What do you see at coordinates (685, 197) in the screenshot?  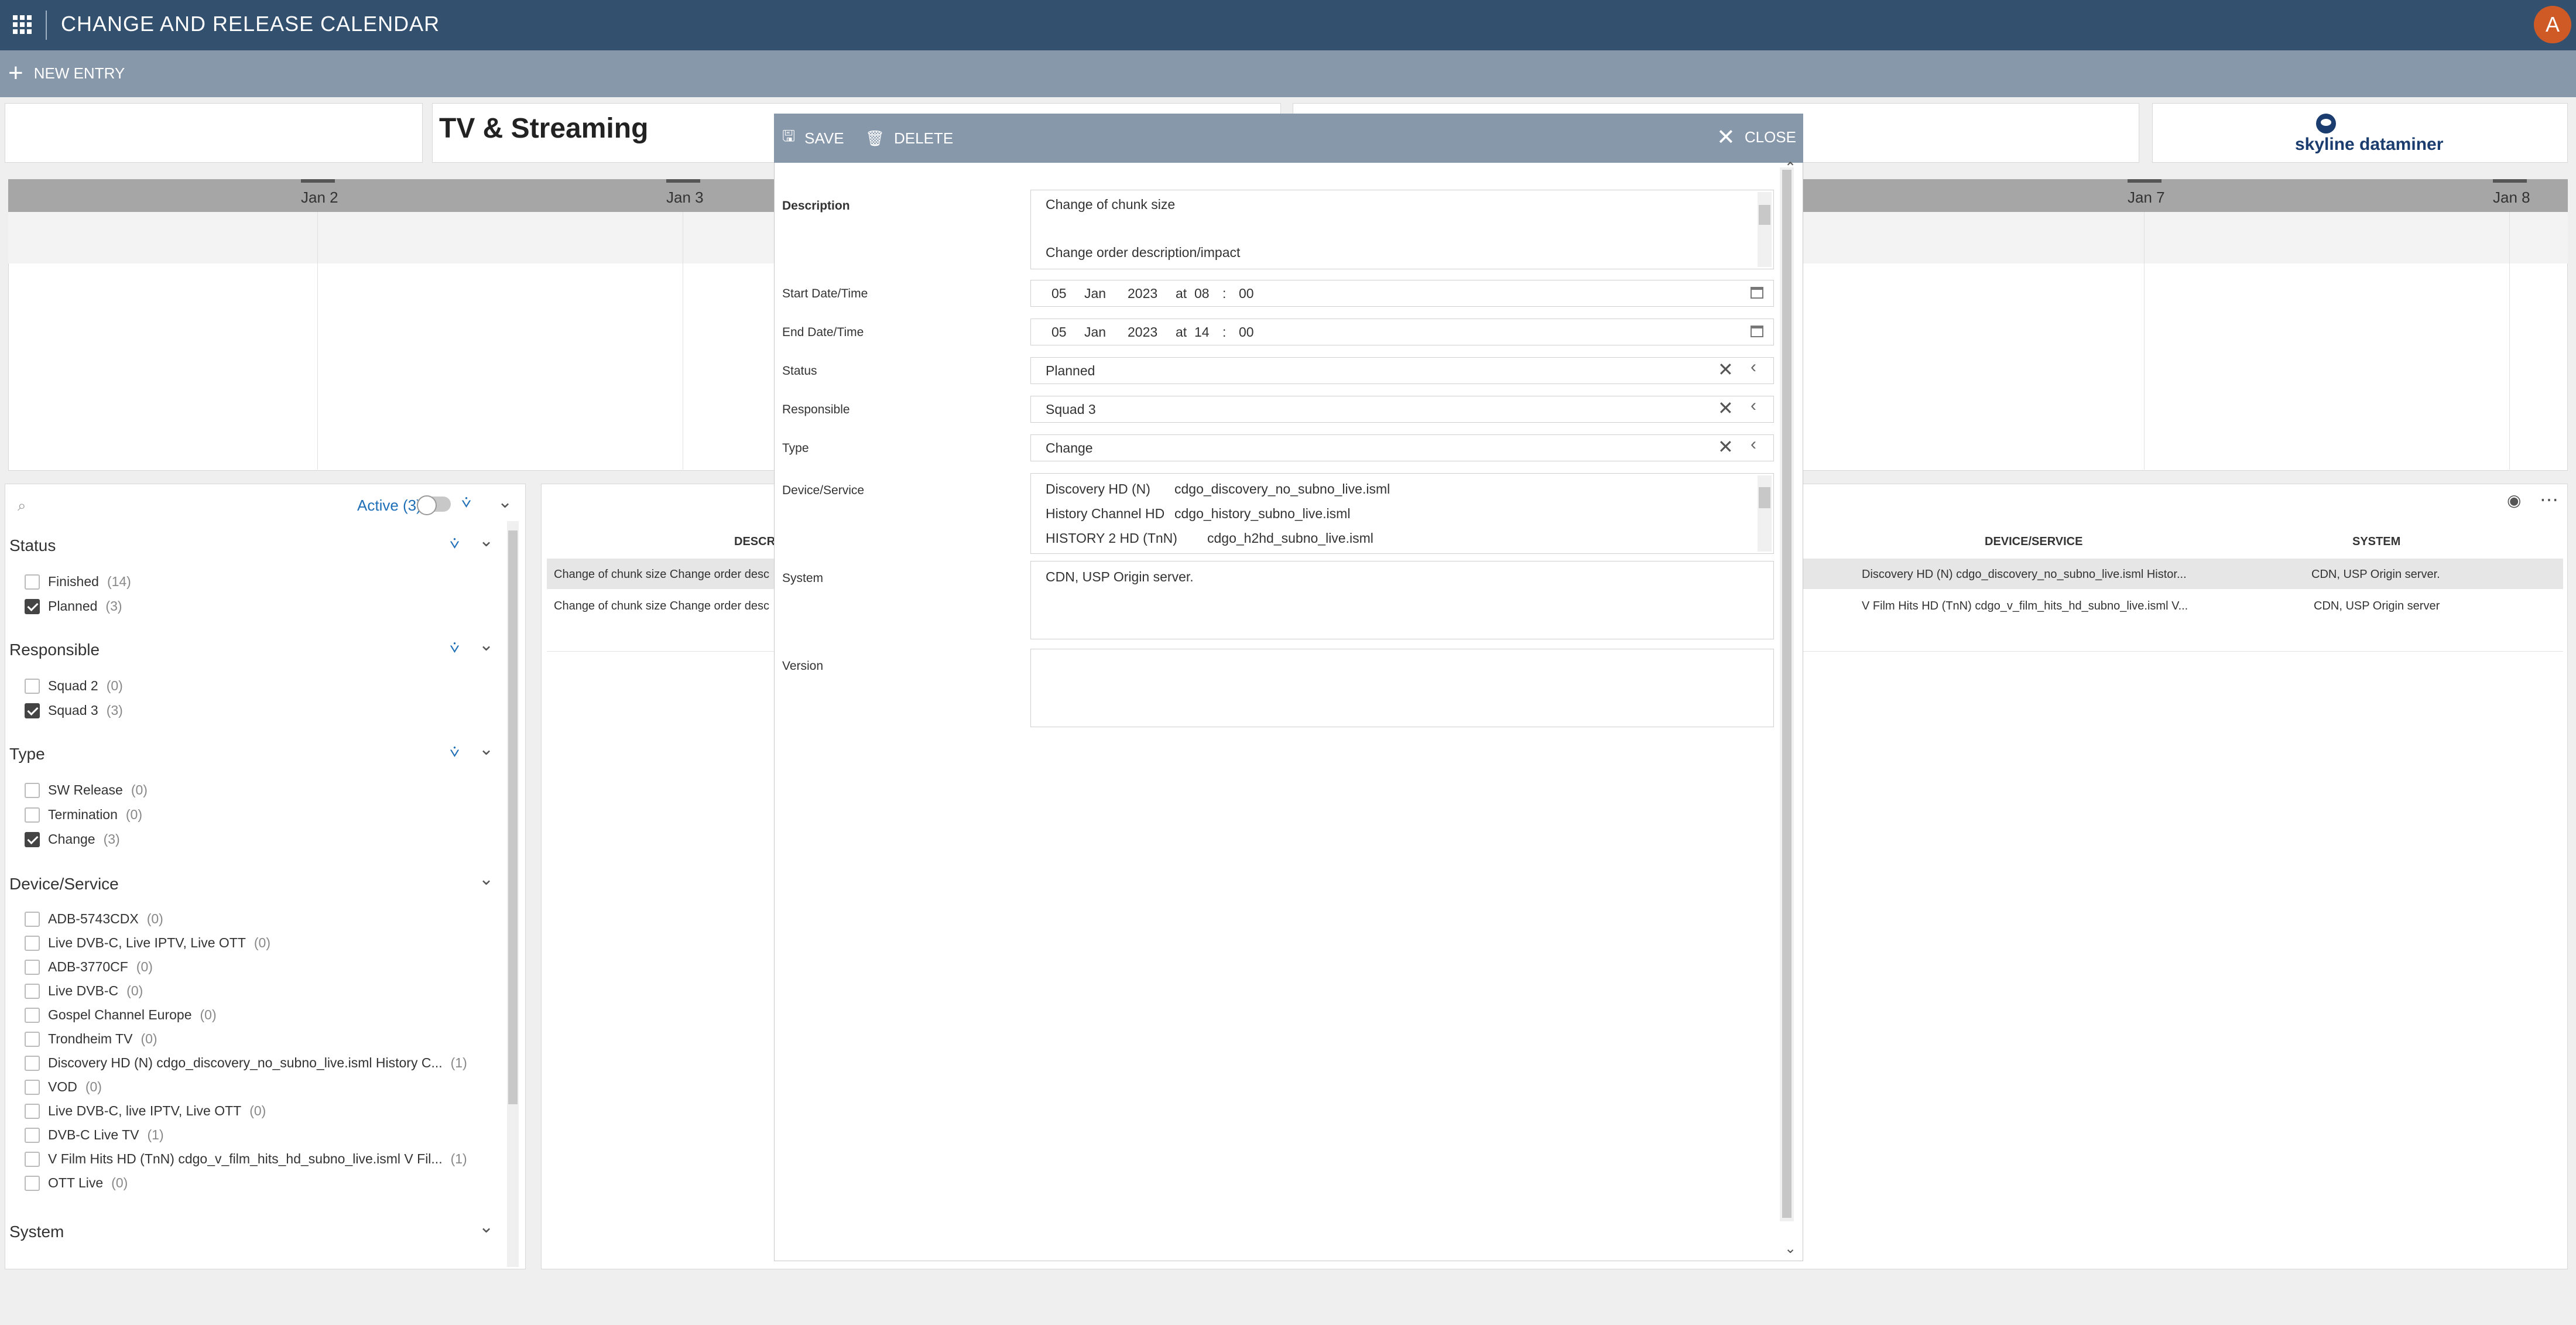 I see `timeline-date: Jan 3` at bounding box center [685, 197].